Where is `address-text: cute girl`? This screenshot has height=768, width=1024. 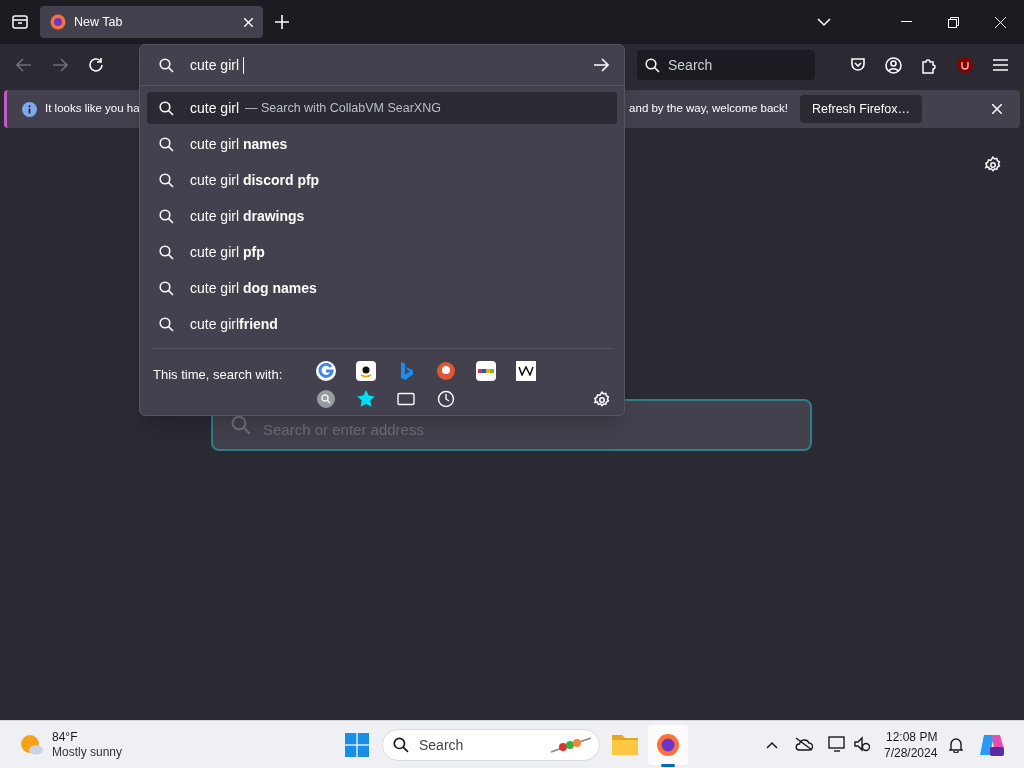 address-text: cute girl is located at coordinates (215, 65).